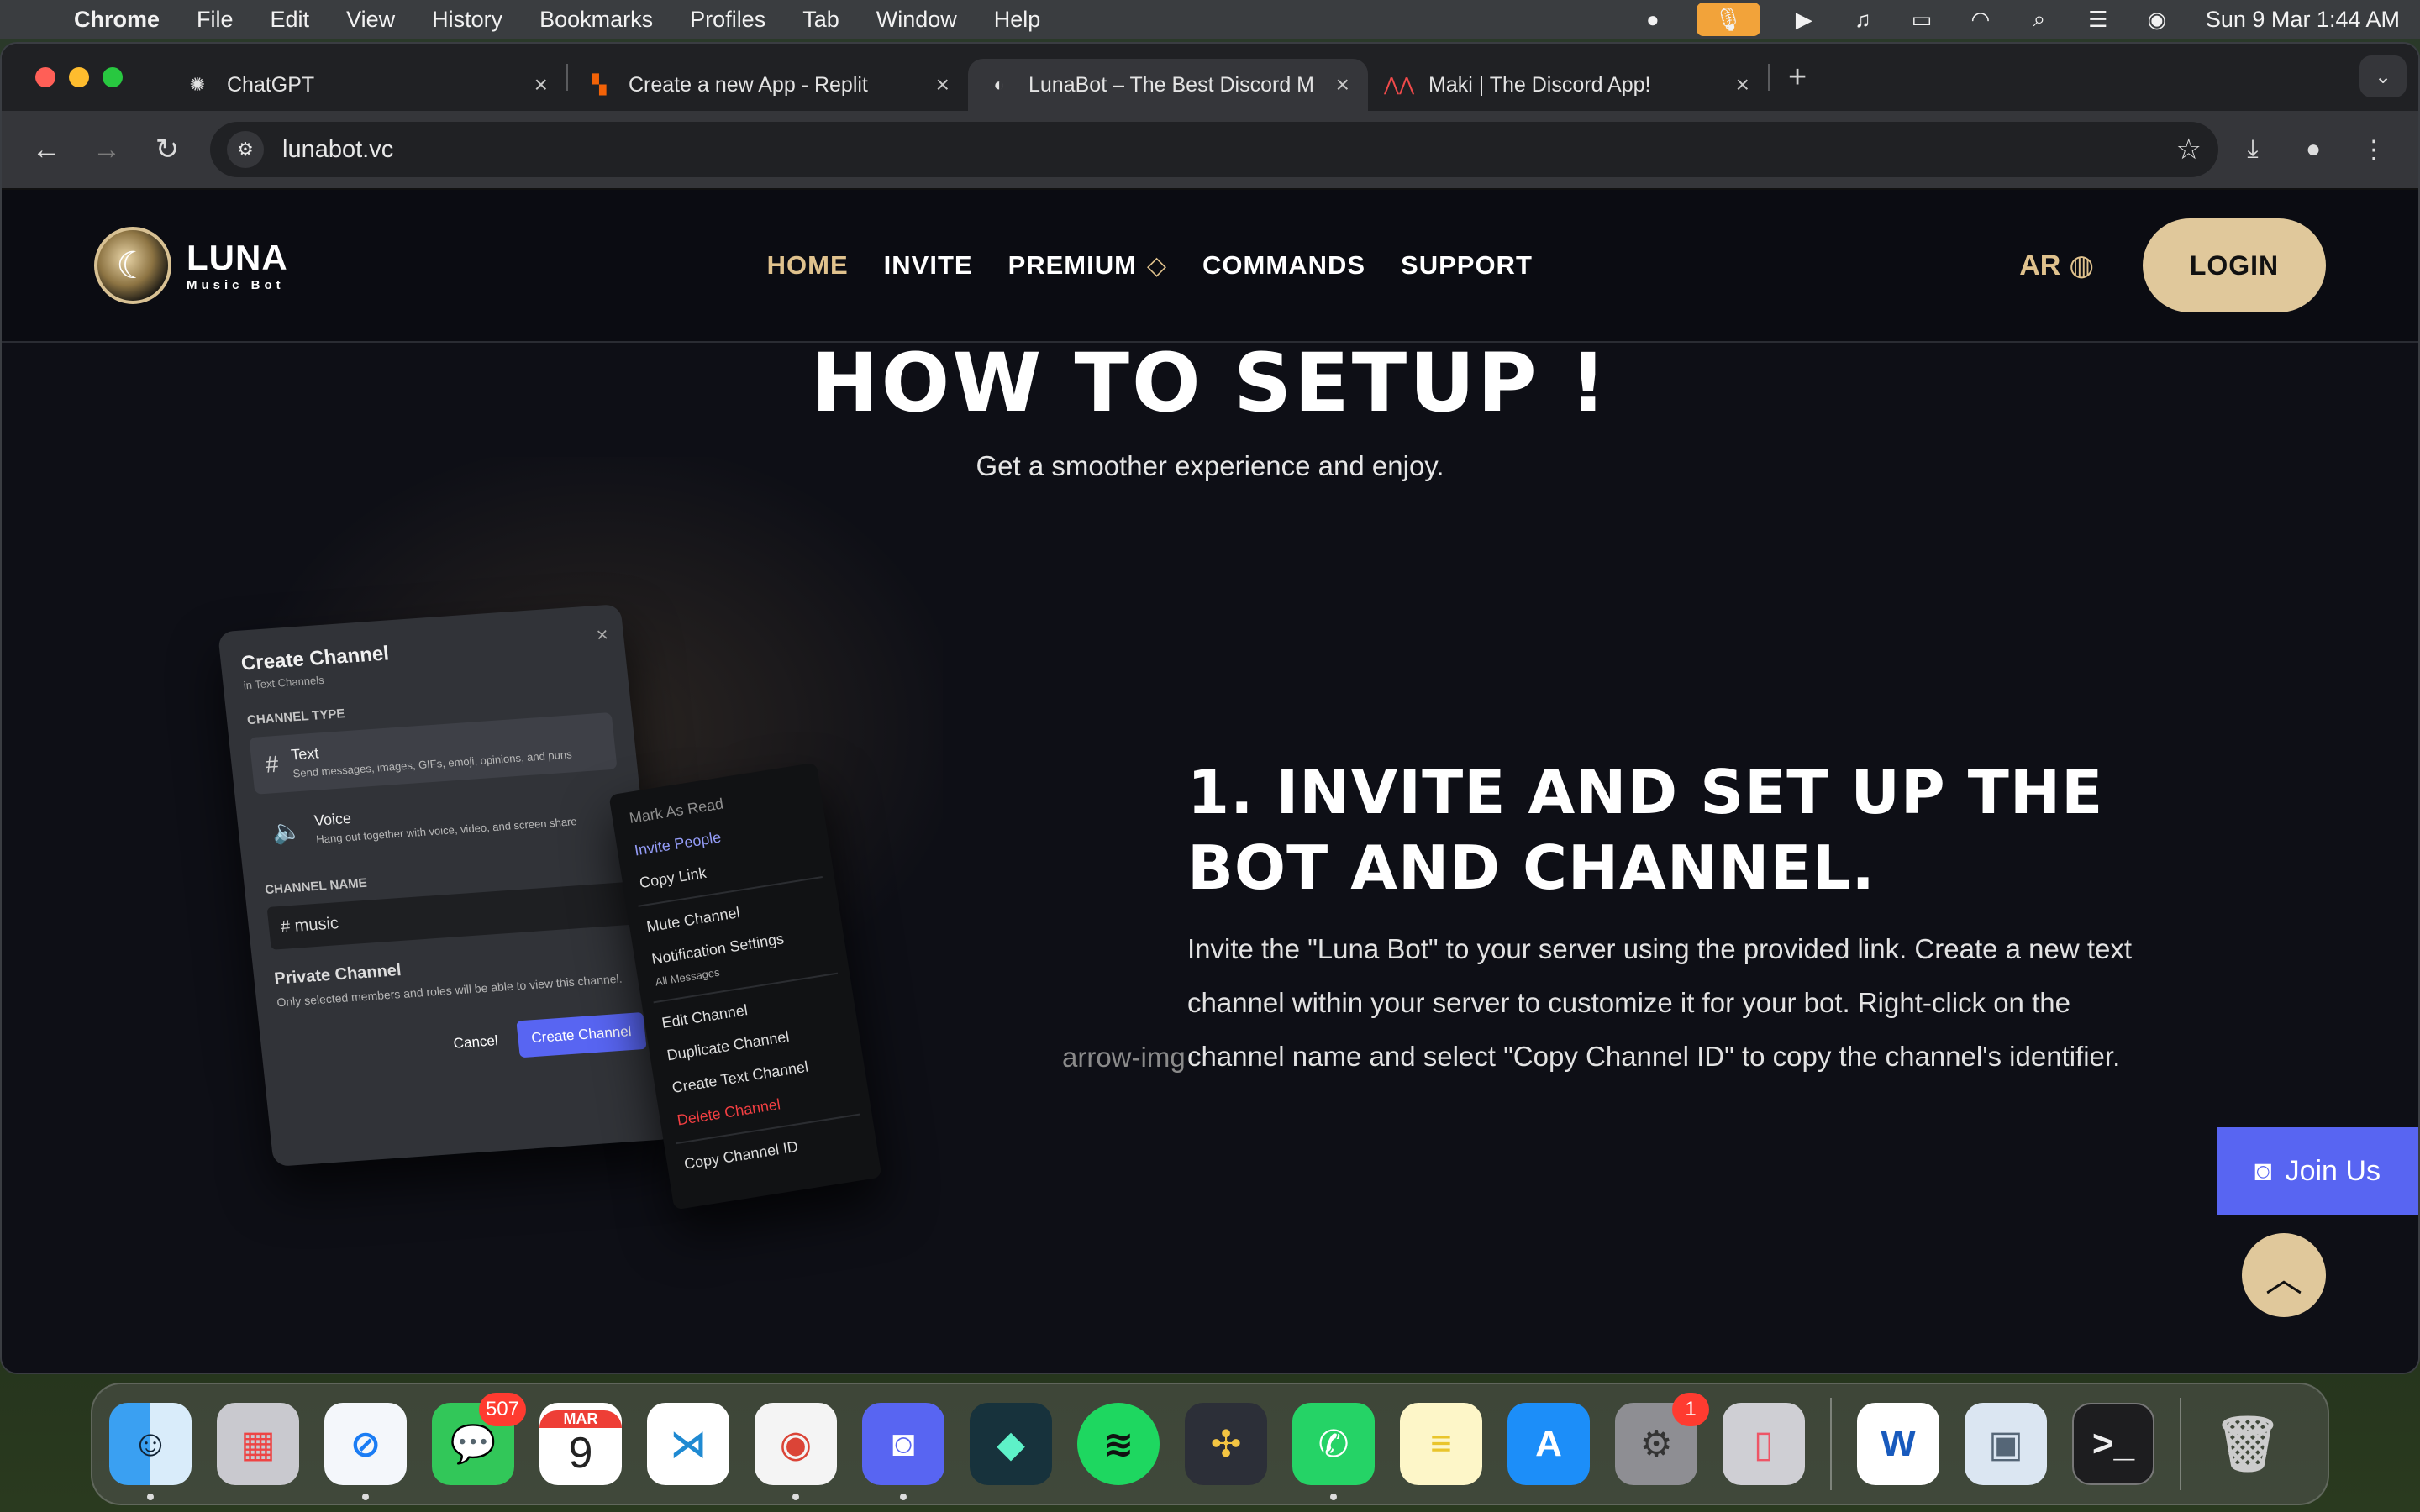 The height and width of the screenshot is (1512, 2420). Describe the element at coordinates (2384, 76) in the screenshot. I see `tab-search-button: ⌄` at that location.